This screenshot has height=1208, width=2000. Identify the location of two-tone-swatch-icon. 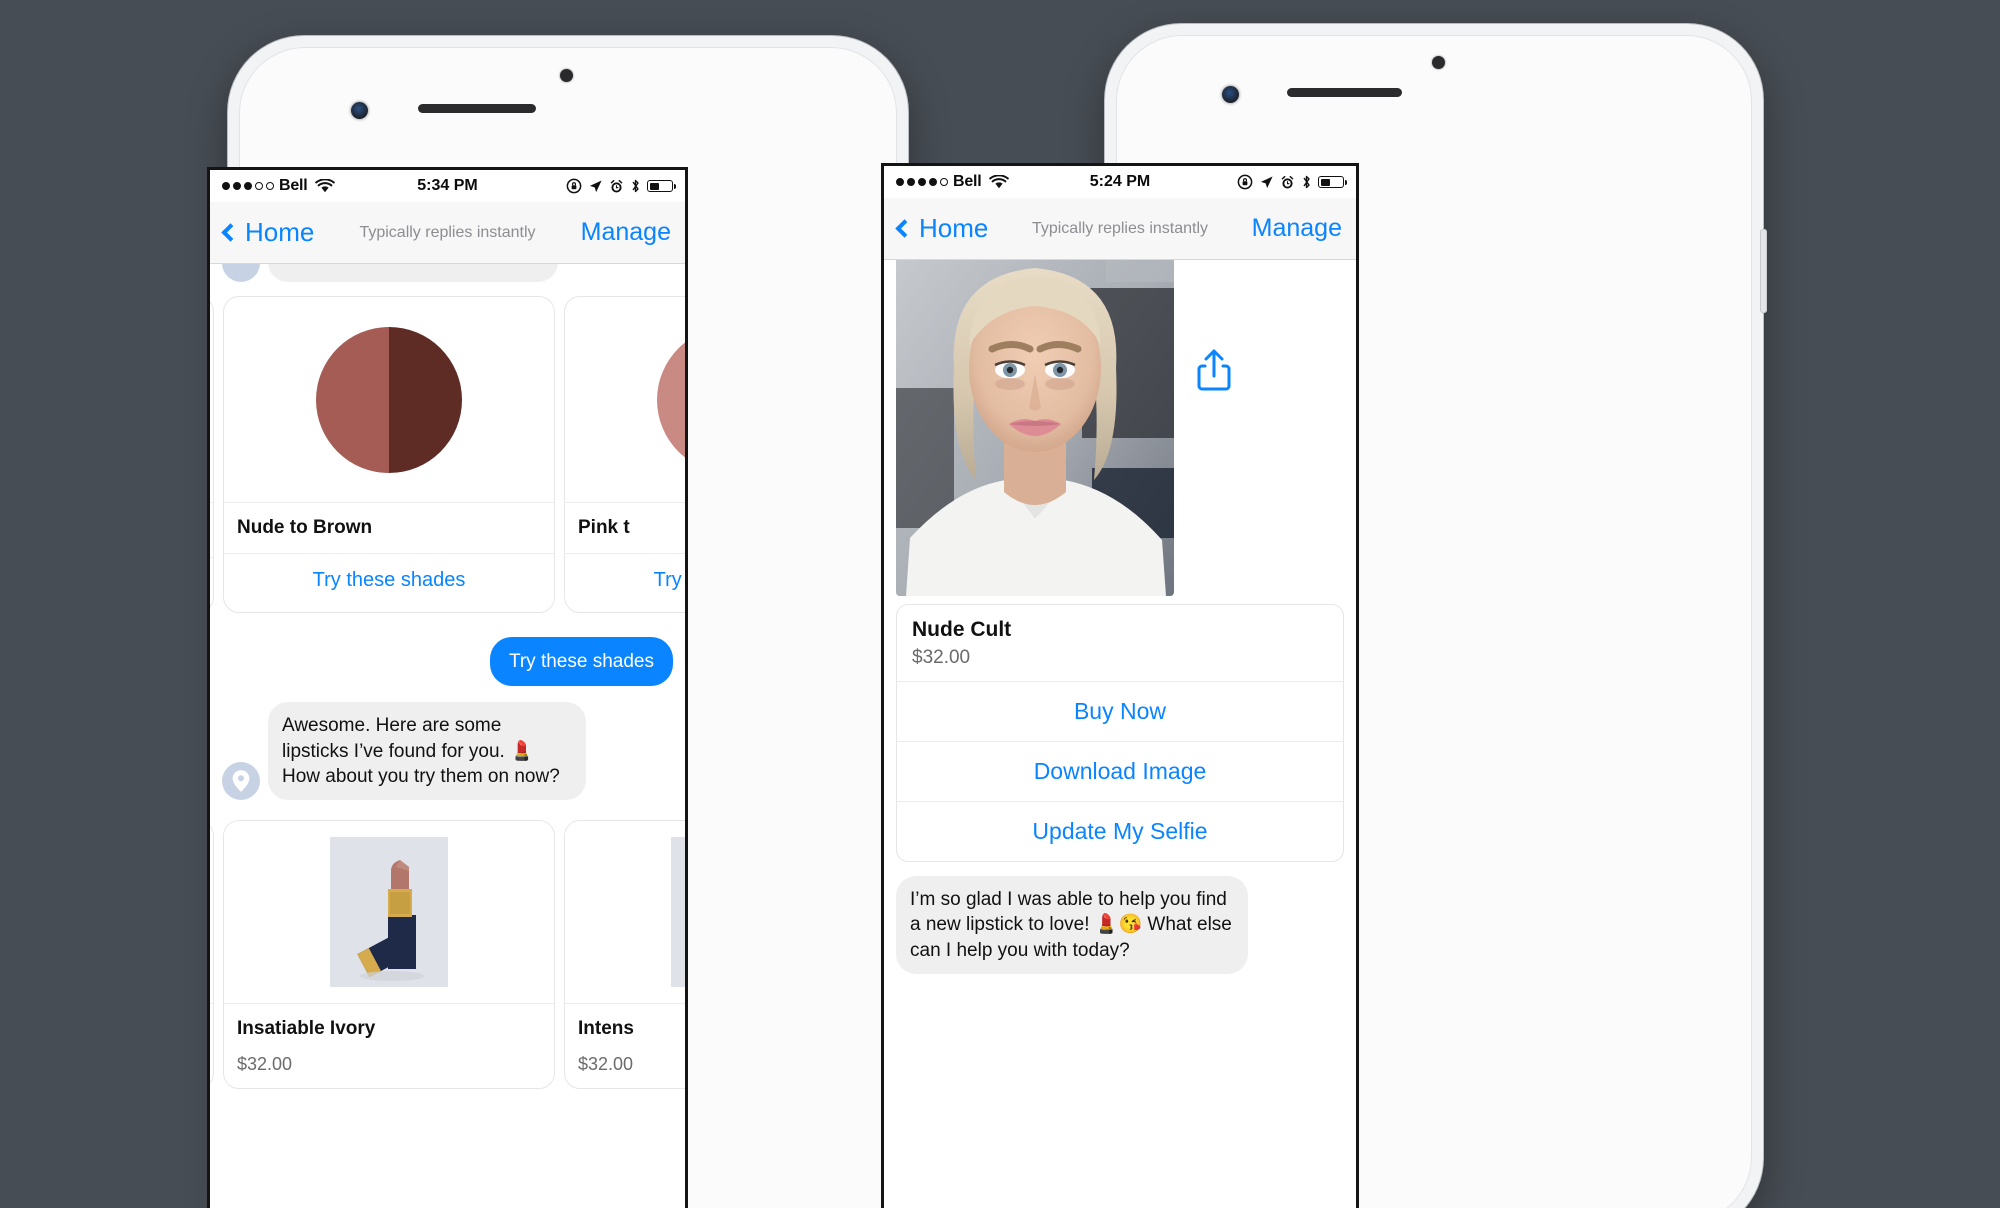
(389, 399).